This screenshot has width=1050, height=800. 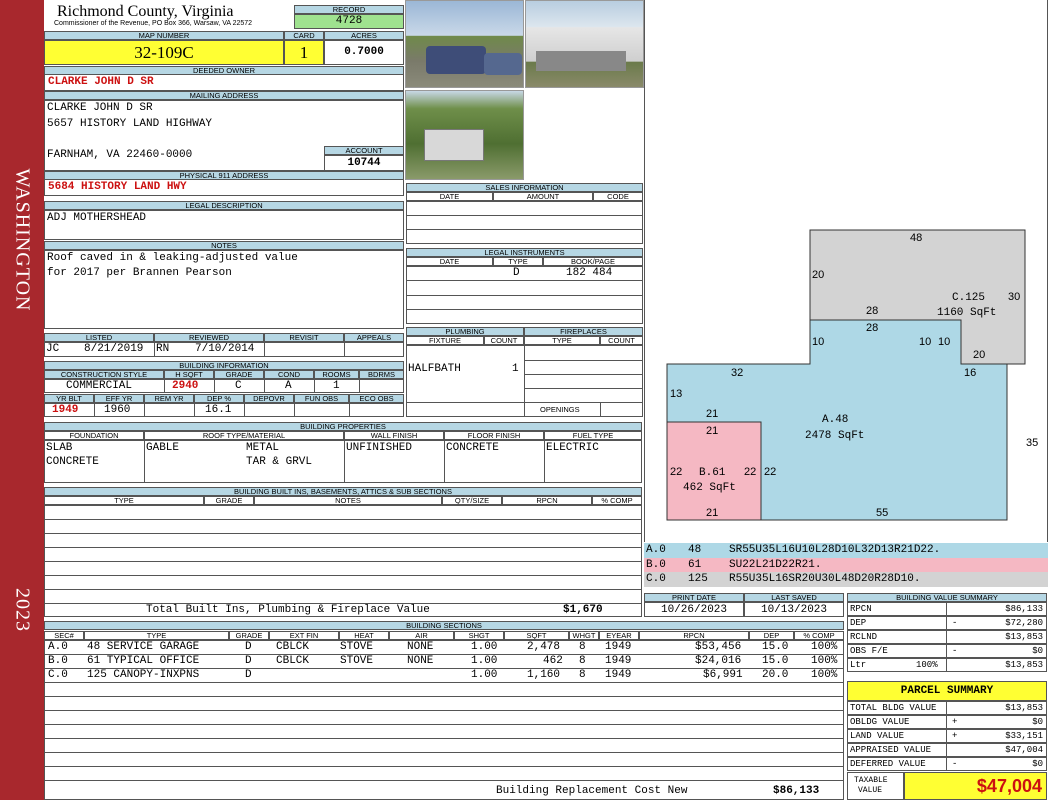 What do you see at coordinates (846, 565) in the screenshot?
I see `code-row-b` at bounding box center [846, 565].